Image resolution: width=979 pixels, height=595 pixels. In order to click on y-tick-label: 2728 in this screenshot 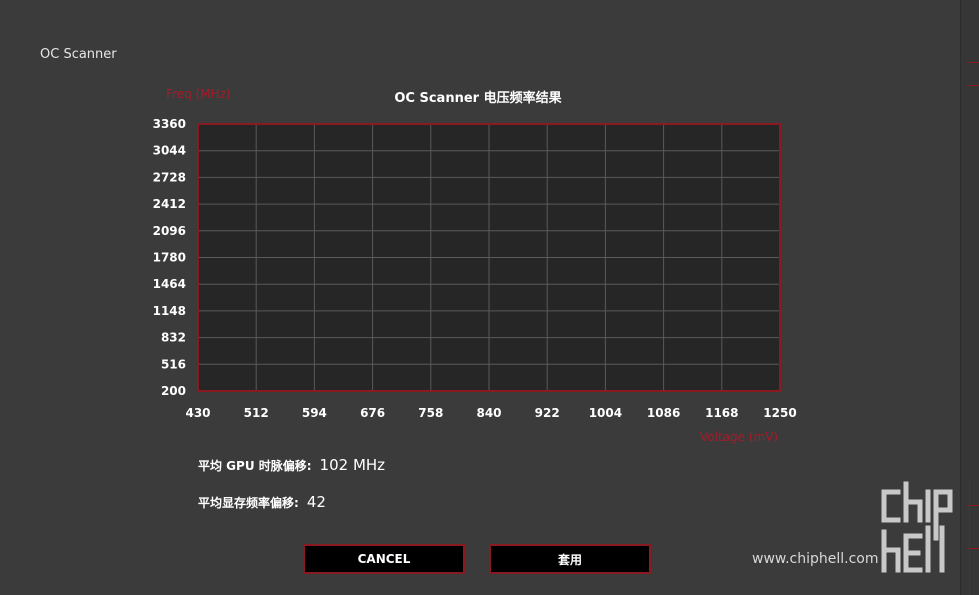, I will do `click(169, 177)`.